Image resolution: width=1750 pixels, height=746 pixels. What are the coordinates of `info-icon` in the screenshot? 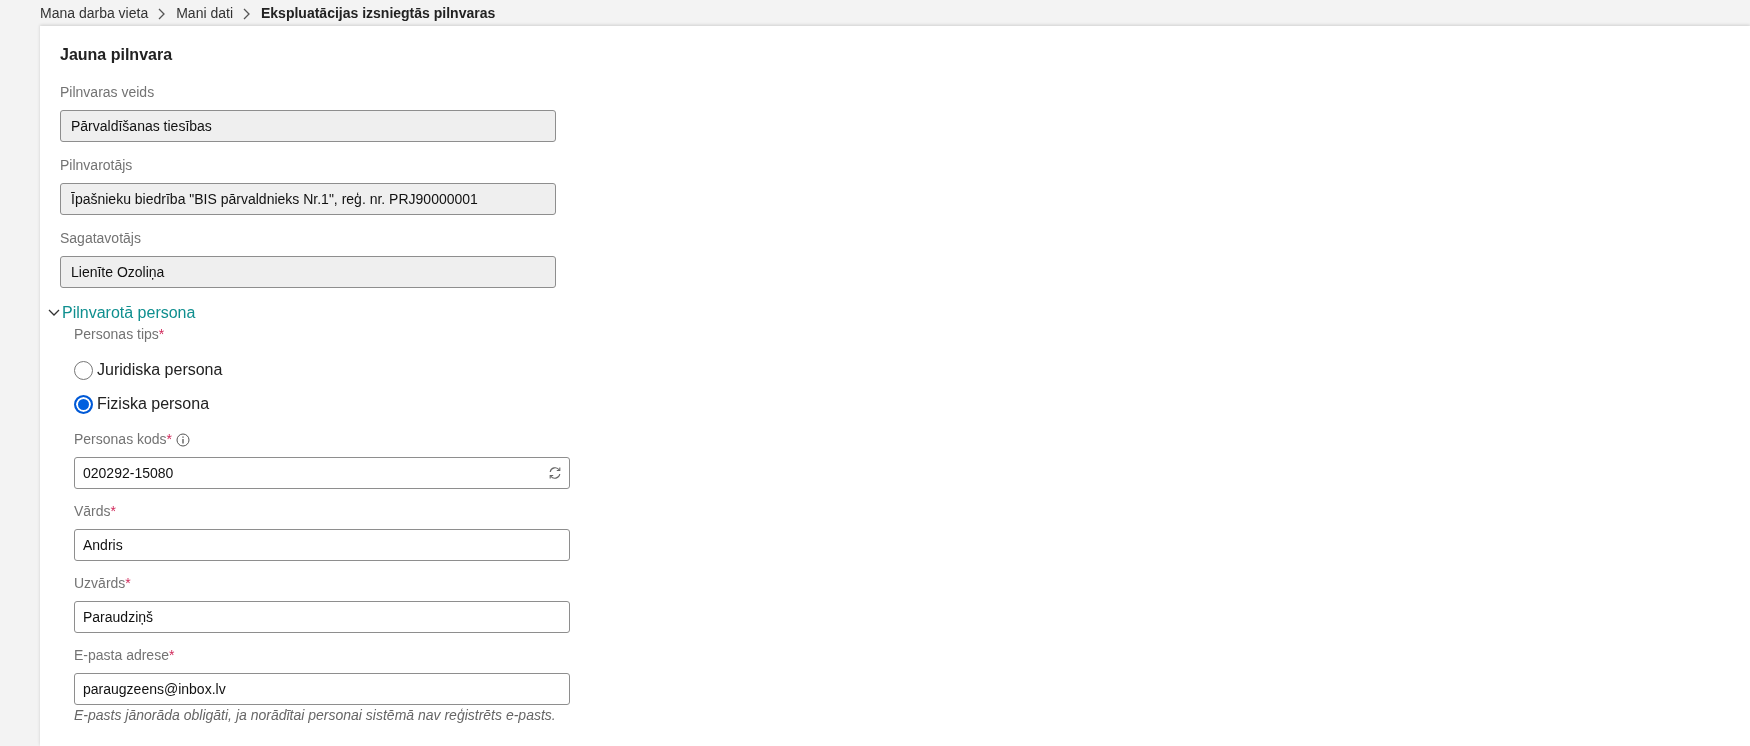 It's located at (183, 439).